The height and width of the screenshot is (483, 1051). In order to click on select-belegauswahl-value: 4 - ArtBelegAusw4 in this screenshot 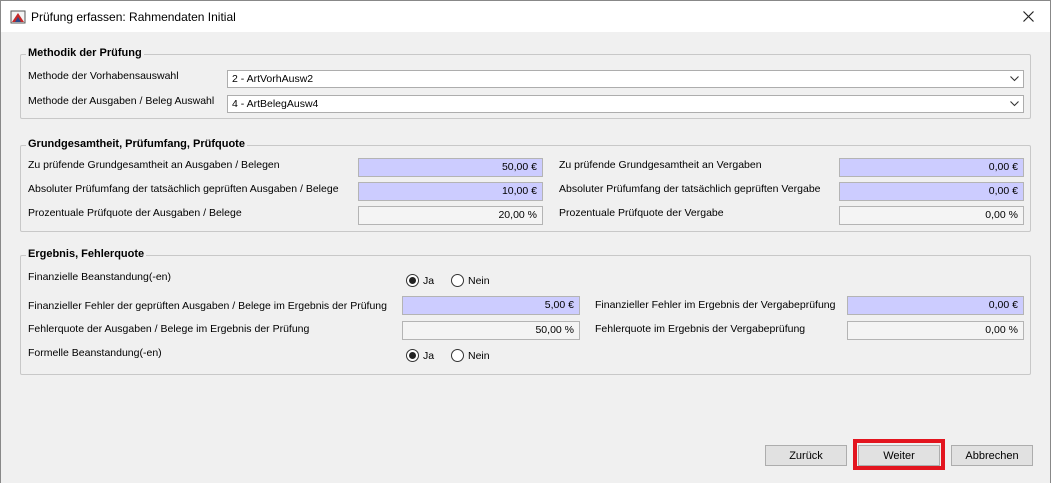, I will do `click(275, 104)`.